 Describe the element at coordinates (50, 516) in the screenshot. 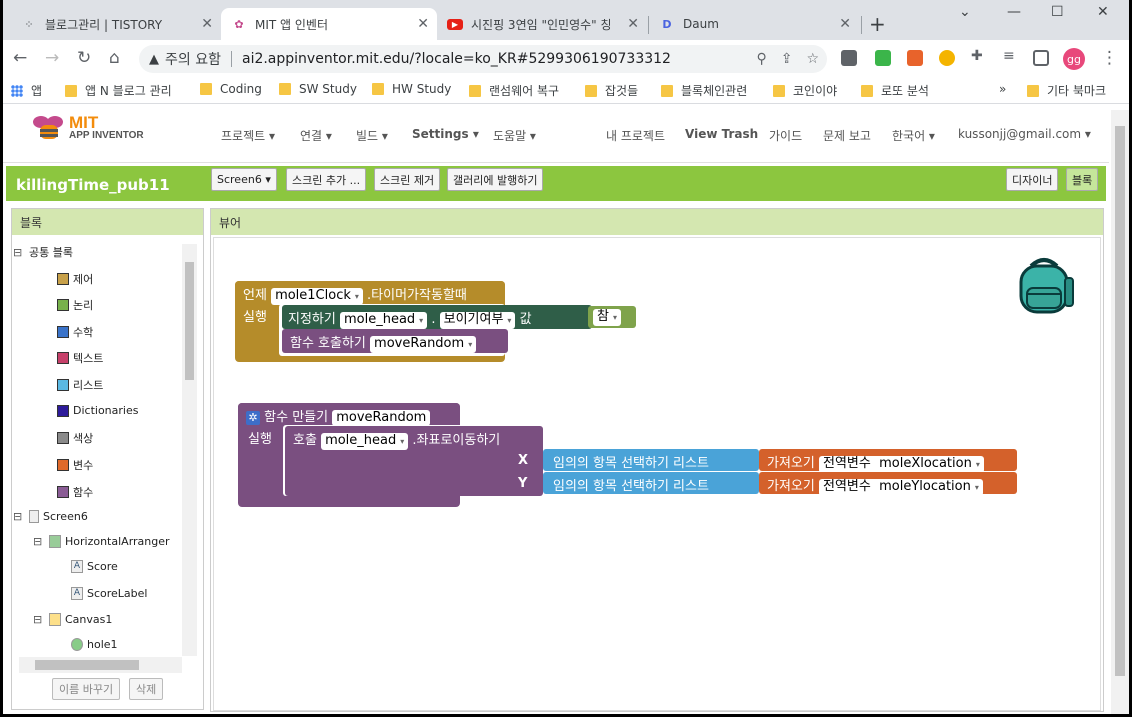

I see `tree-screen: ⊟ Screen6` at that location.